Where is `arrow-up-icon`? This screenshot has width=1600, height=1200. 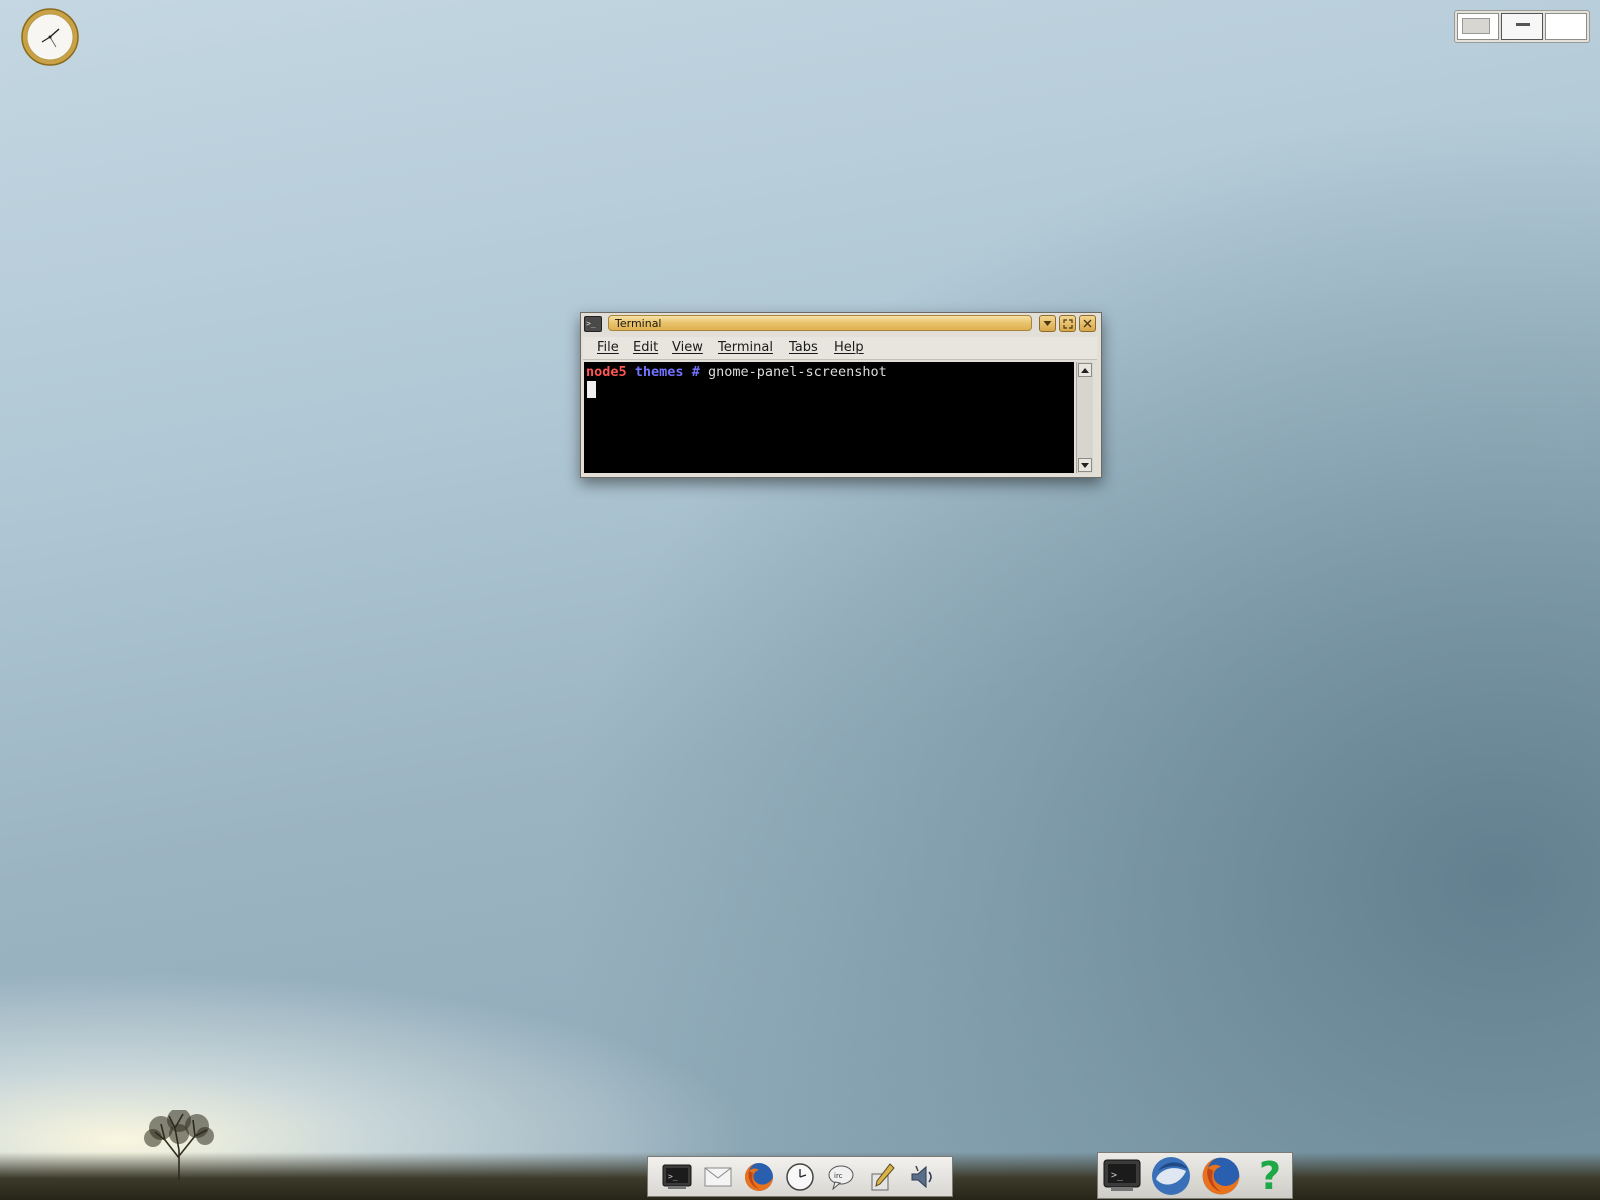
arrow-up-icon is located at coordinates (1085, 370).